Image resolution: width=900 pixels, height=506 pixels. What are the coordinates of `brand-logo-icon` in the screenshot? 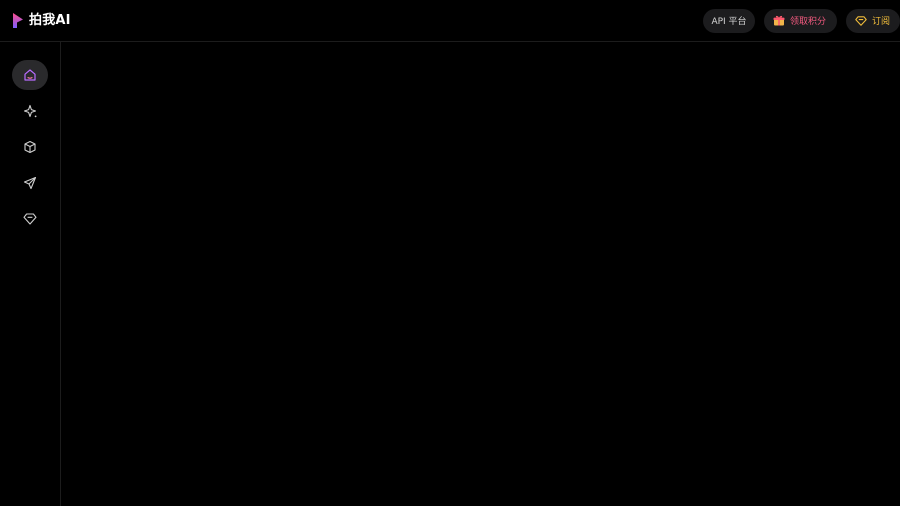 It's located at (18, 20).